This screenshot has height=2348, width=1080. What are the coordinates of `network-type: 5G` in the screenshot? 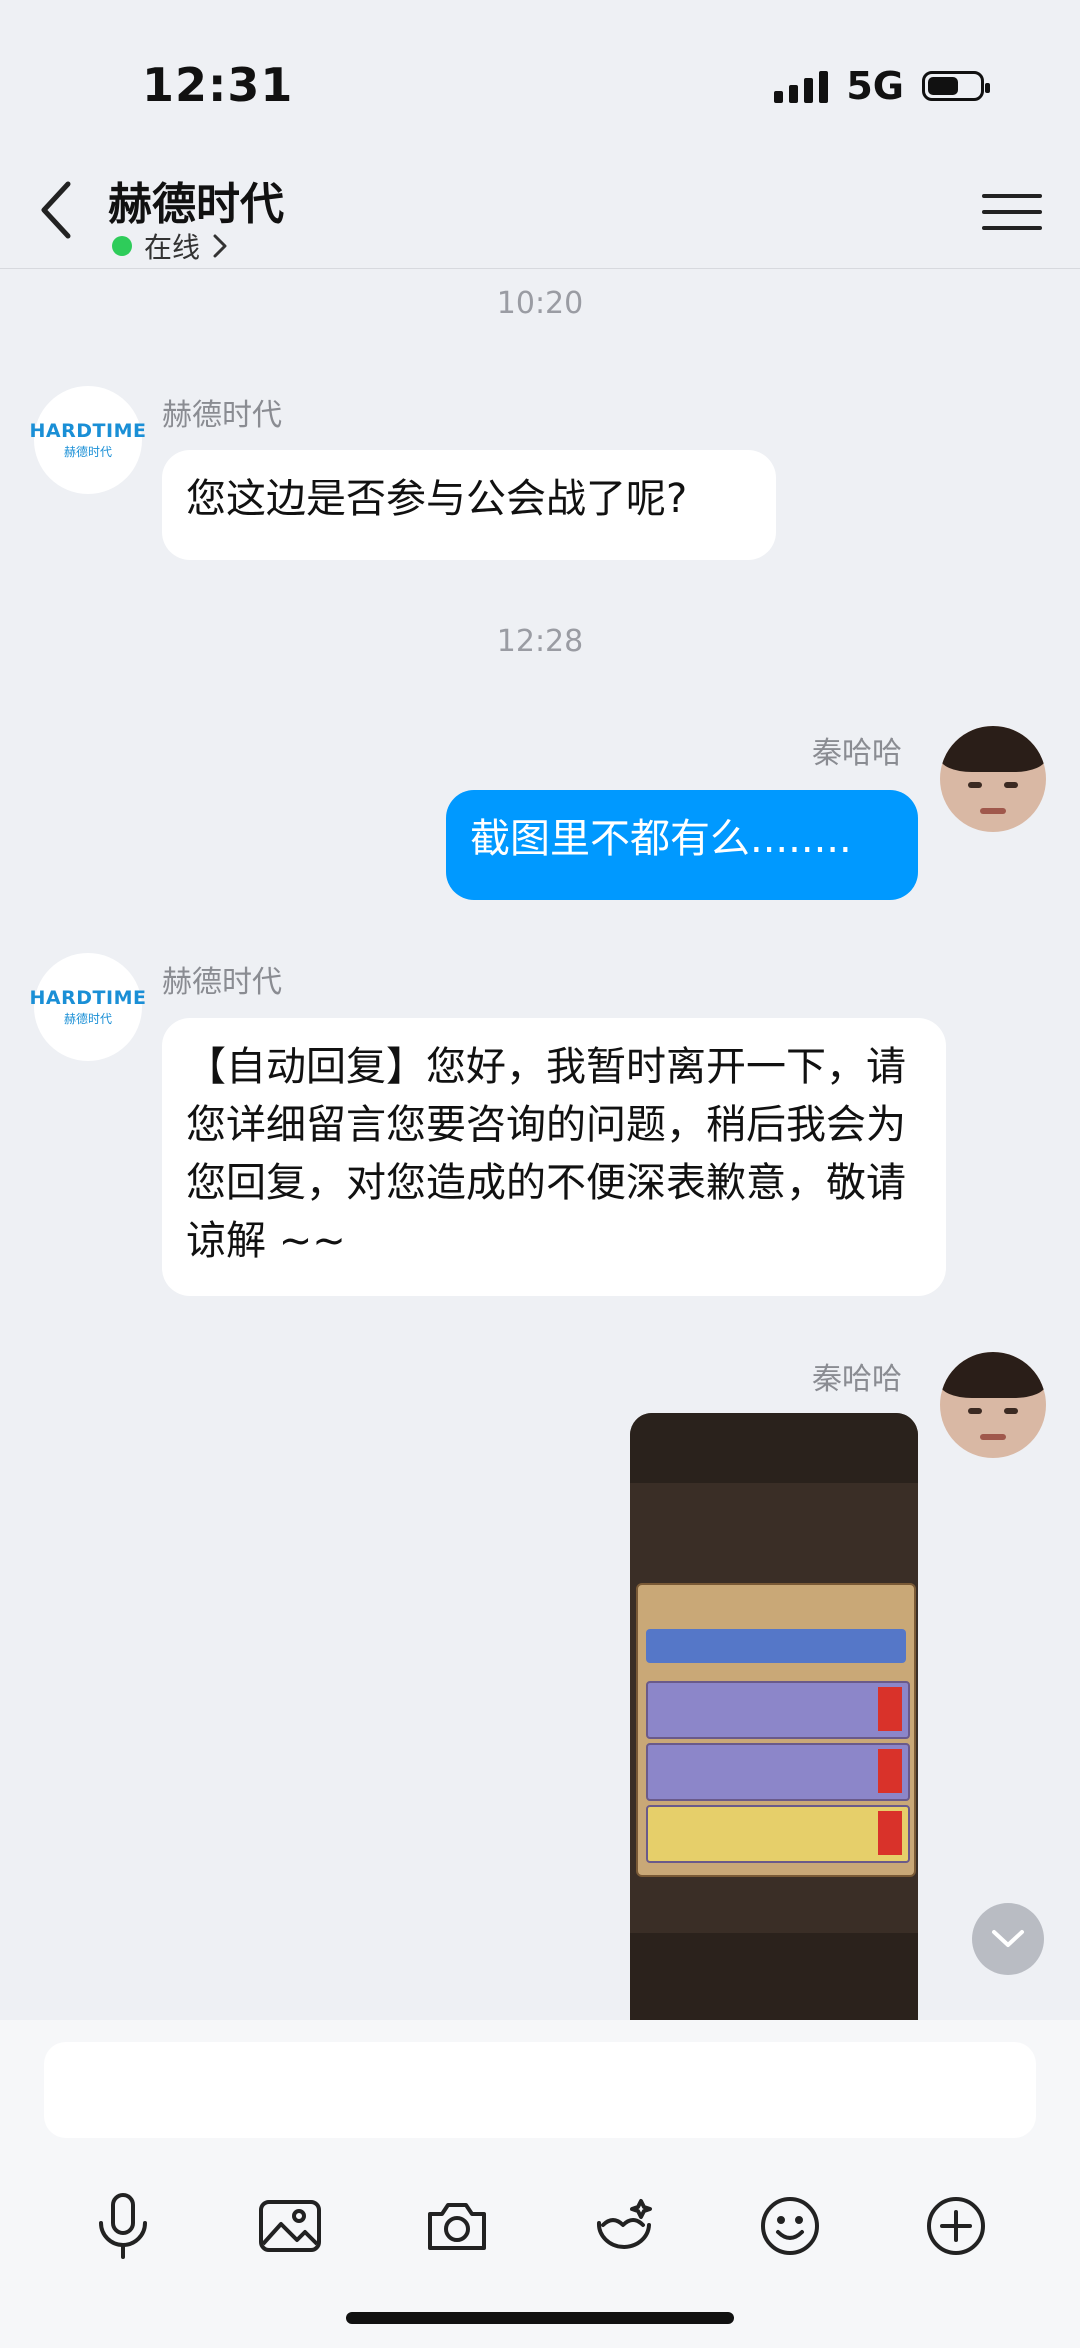 It's located at (875, 86).